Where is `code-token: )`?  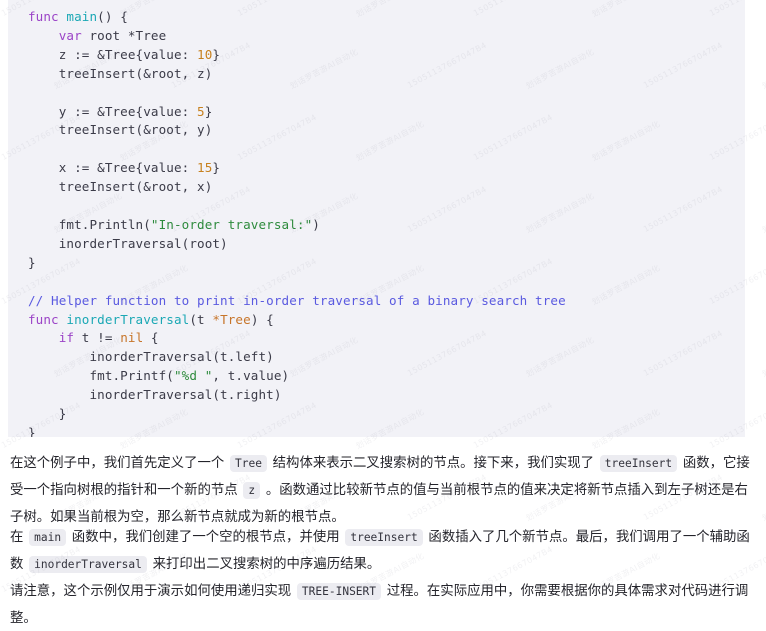
code-token: ) is located at coordinates (316, 224).